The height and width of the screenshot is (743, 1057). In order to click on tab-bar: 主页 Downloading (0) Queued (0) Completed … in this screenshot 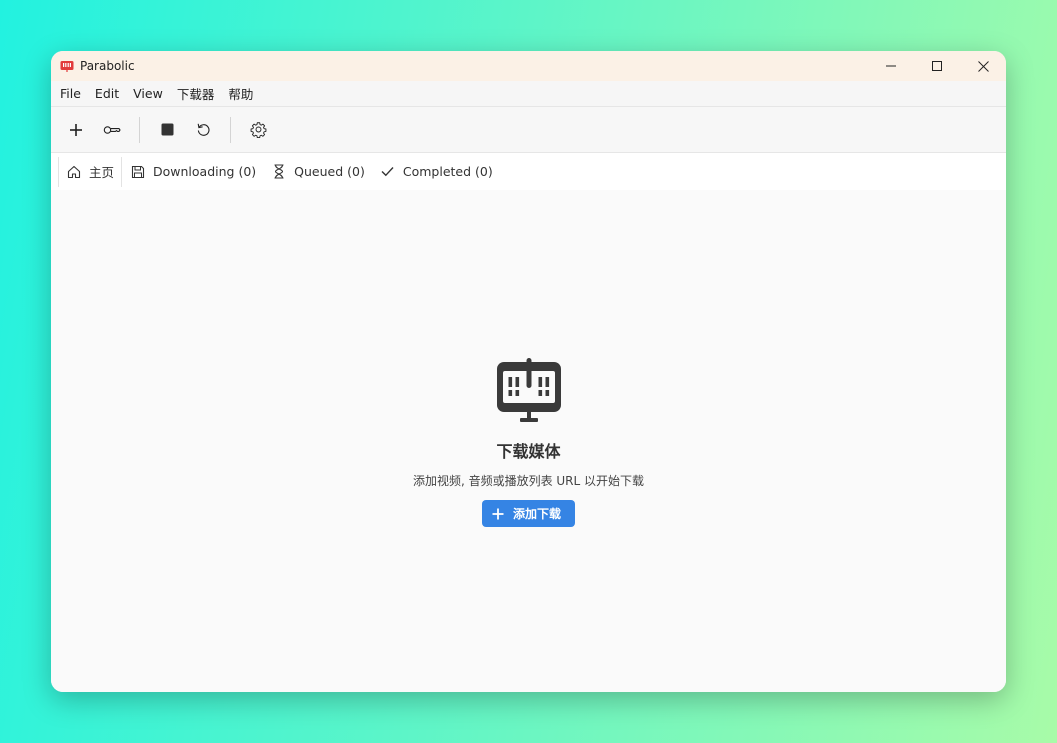, I will do `click(528, 171)`.